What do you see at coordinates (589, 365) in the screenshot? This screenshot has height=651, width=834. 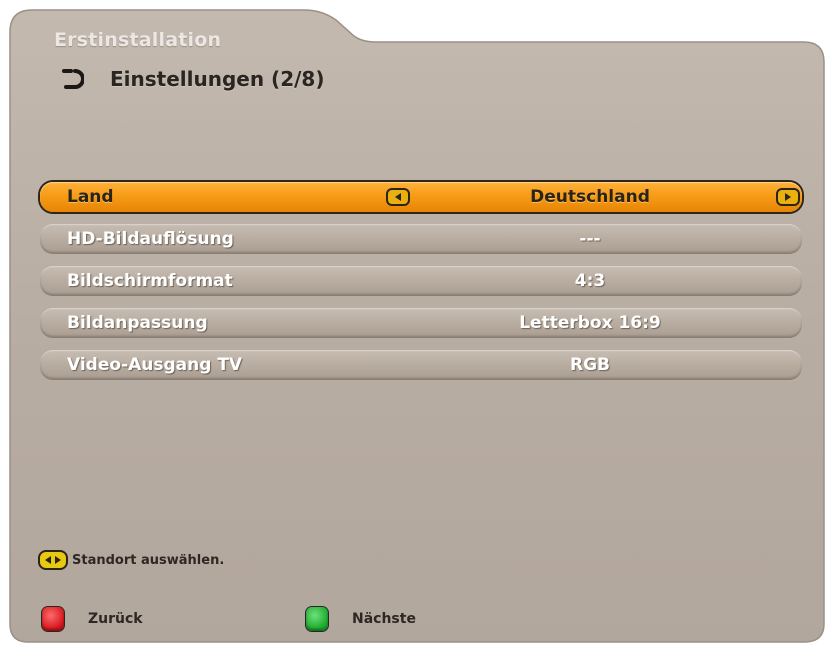 I see `setting-value: RGB` at bounding box center [589, 365].